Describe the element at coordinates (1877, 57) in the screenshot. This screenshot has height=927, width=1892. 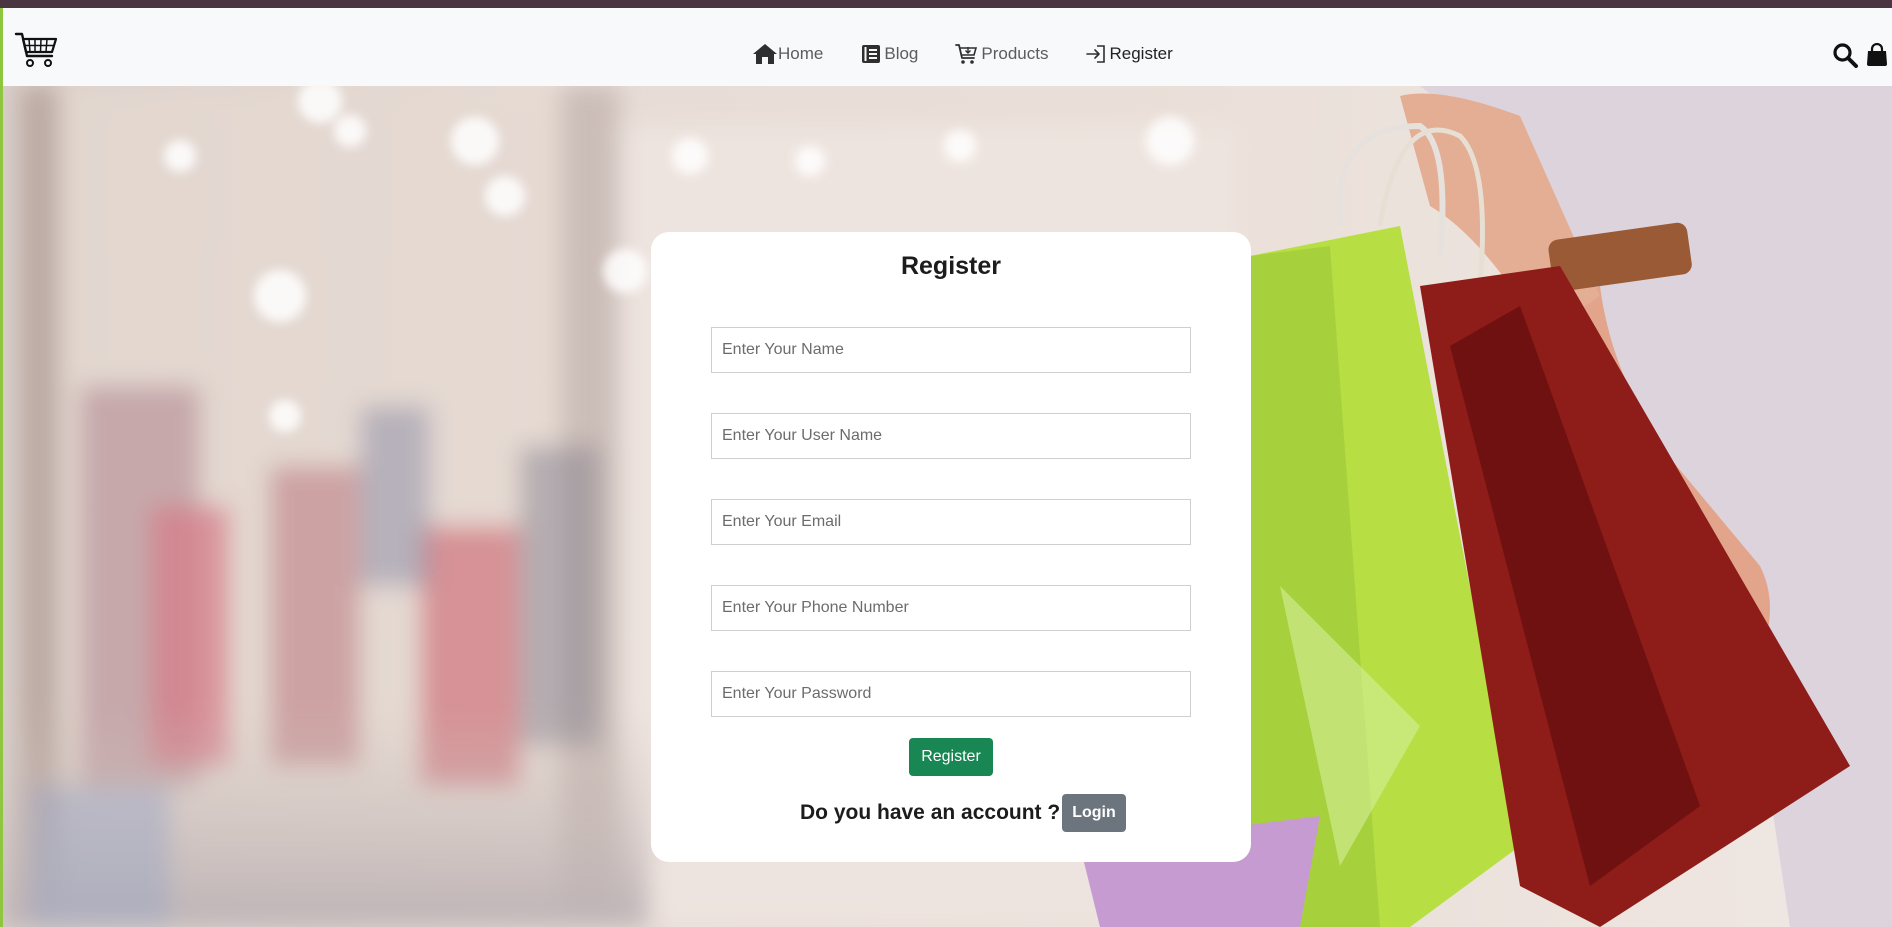
I see `shopping-bag-icon` at that location.